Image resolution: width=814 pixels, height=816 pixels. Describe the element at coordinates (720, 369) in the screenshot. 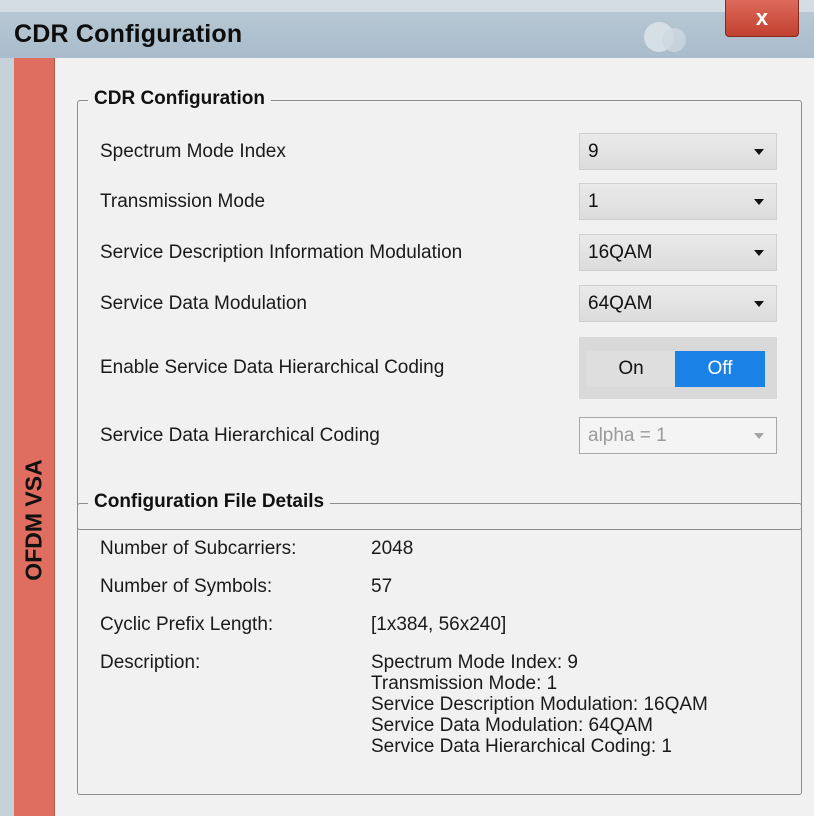

I see `toggle-off-button: Off` at that location.